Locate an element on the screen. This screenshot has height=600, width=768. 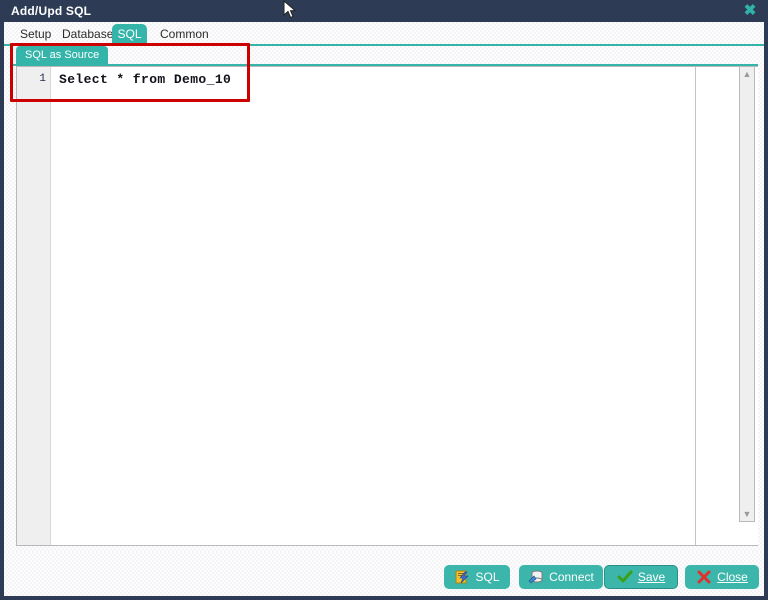
sub-tab-sql-as-source: SQL as Source is located at coordinates (62, 55).